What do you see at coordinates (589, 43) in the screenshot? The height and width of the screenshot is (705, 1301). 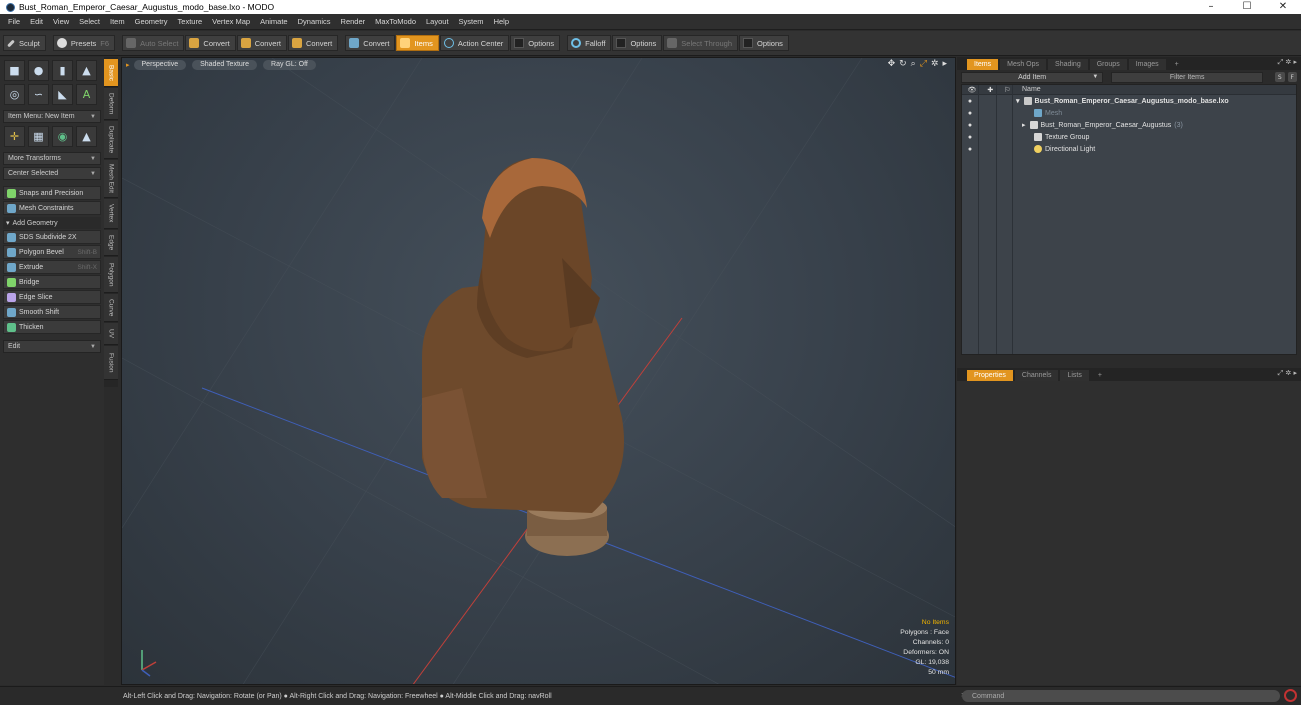 I see `falloff-button: Falloff` at bounding box center [589, 43].